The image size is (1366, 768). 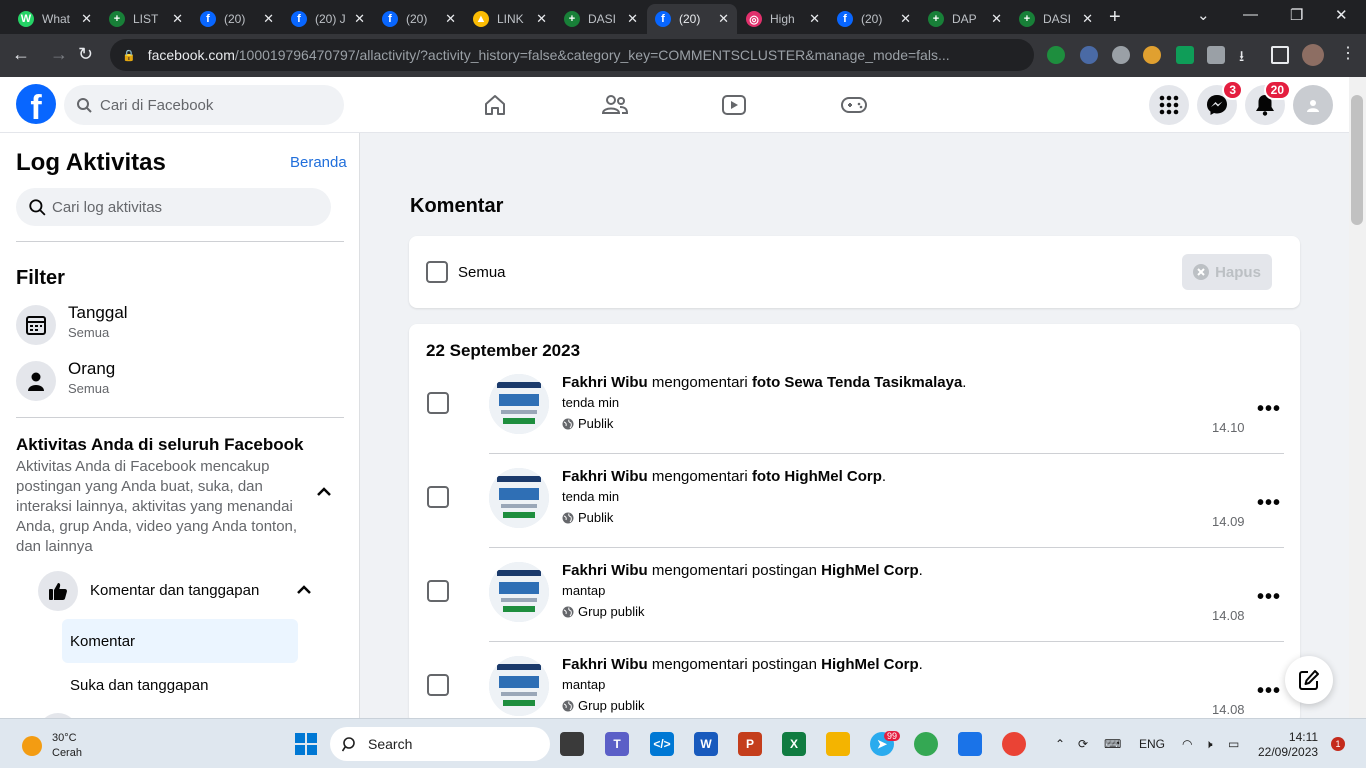 What do you see at coordinates (318, 162) in the screenshot?
I see `home-link: Beranda` at bounding box center [318, 162].